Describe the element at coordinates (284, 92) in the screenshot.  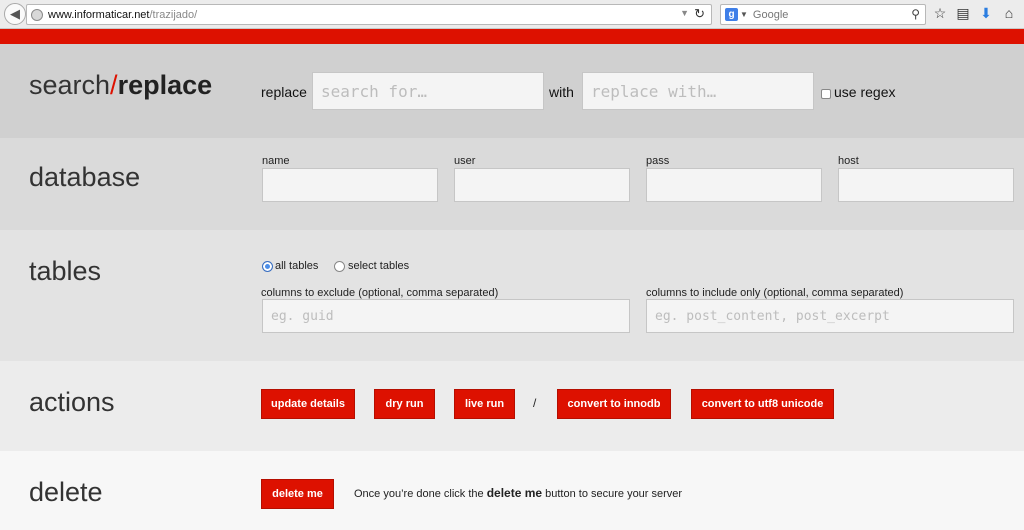
I see `replace-label: replace` at that location.